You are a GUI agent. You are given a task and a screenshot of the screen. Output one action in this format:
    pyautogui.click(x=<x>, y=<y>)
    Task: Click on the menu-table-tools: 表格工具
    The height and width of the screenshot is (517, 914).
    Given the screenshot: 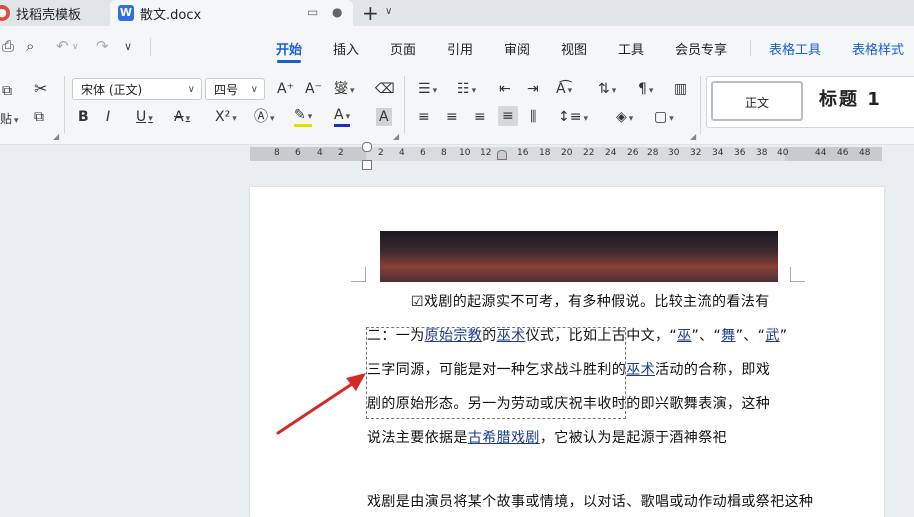 What is the action you would take?
    pyautogui.click(x=795, y=48)
    